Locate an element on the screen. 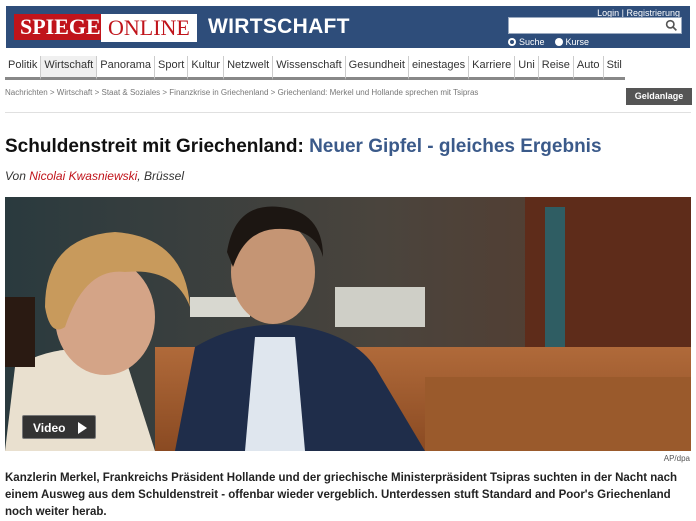  geldanlage-button: Geldanlage is located at coordinates (659, 96).